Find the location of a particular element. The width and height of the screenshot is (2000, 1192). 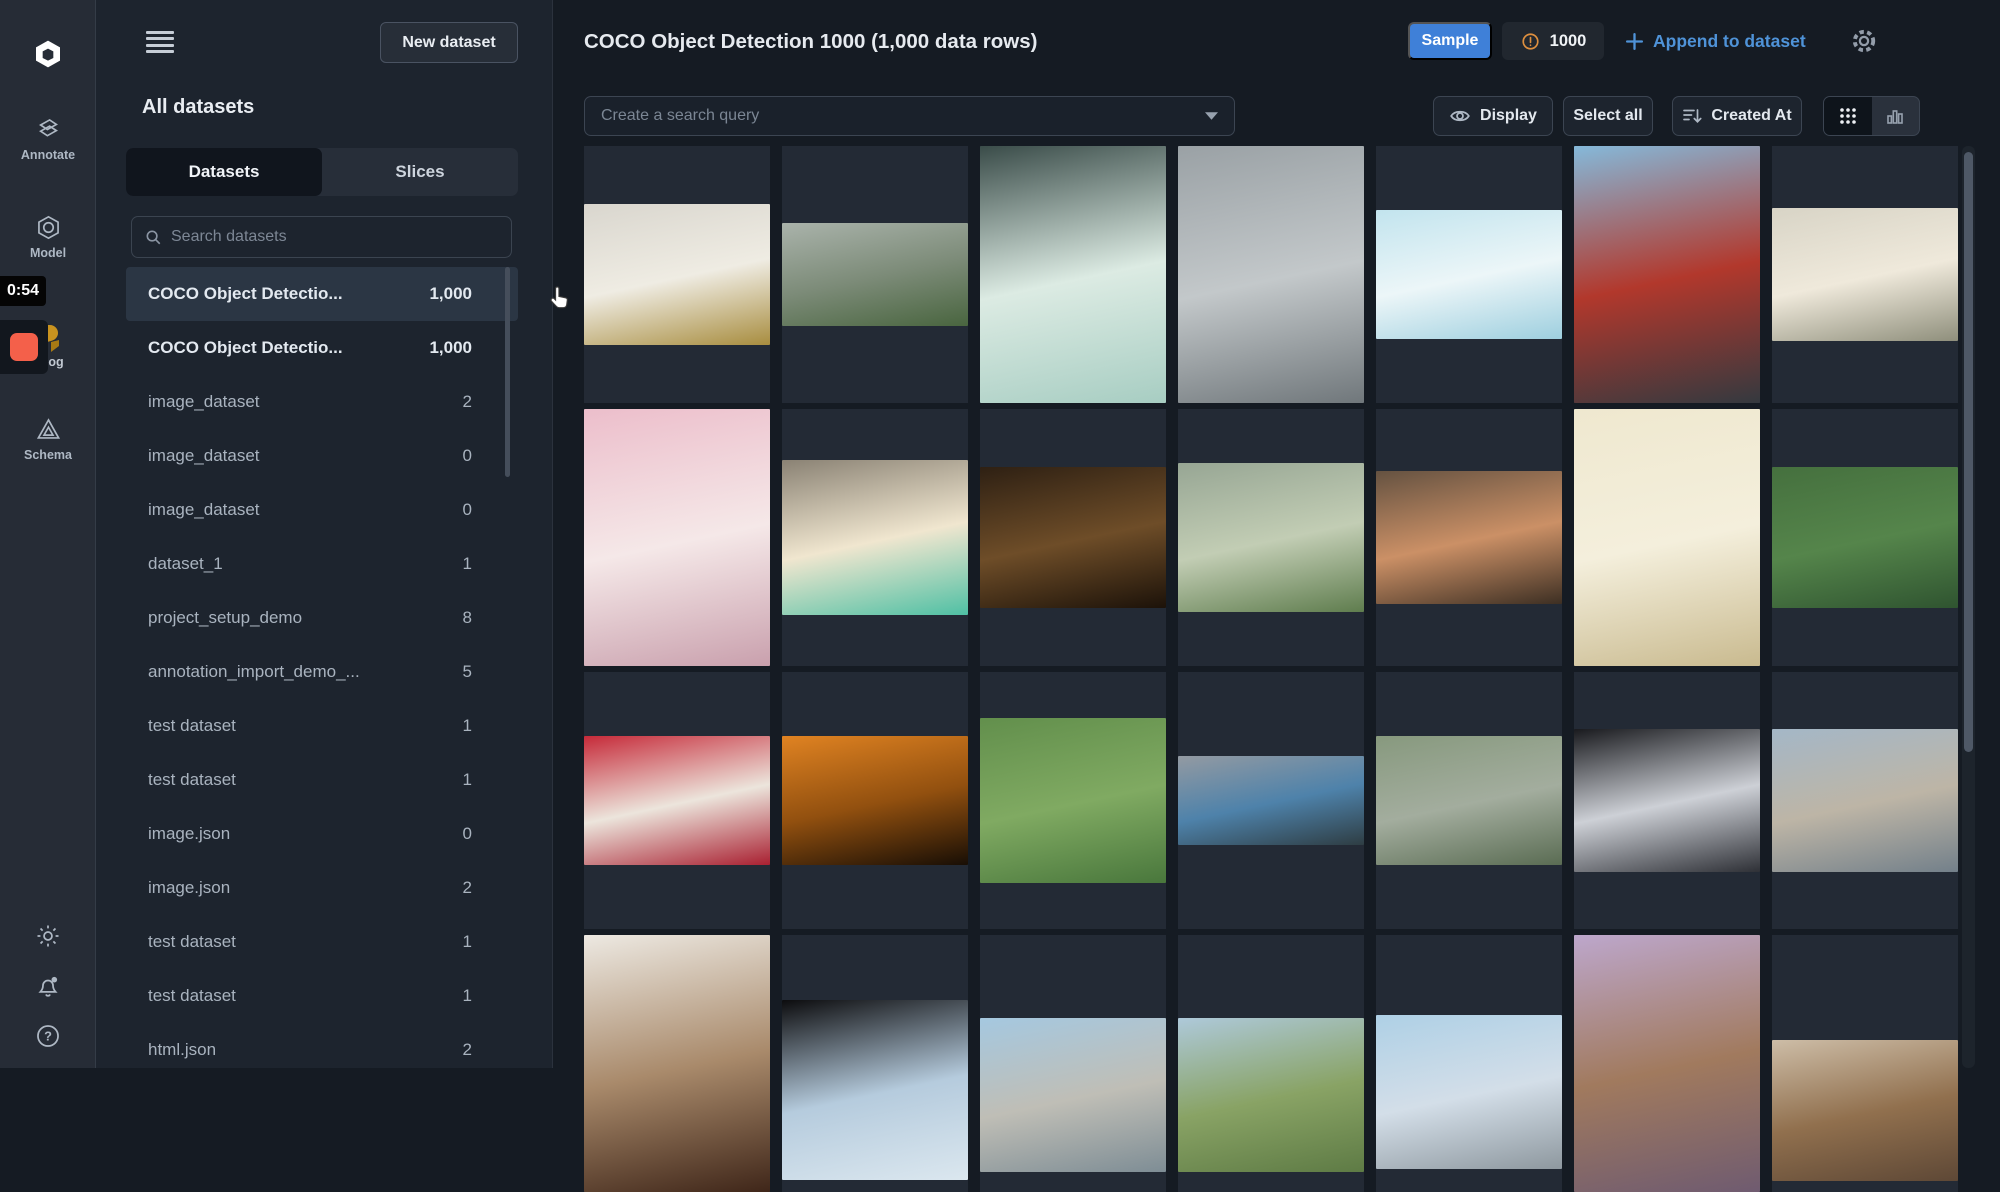

notifications-button is located at coordinates (48, 986).